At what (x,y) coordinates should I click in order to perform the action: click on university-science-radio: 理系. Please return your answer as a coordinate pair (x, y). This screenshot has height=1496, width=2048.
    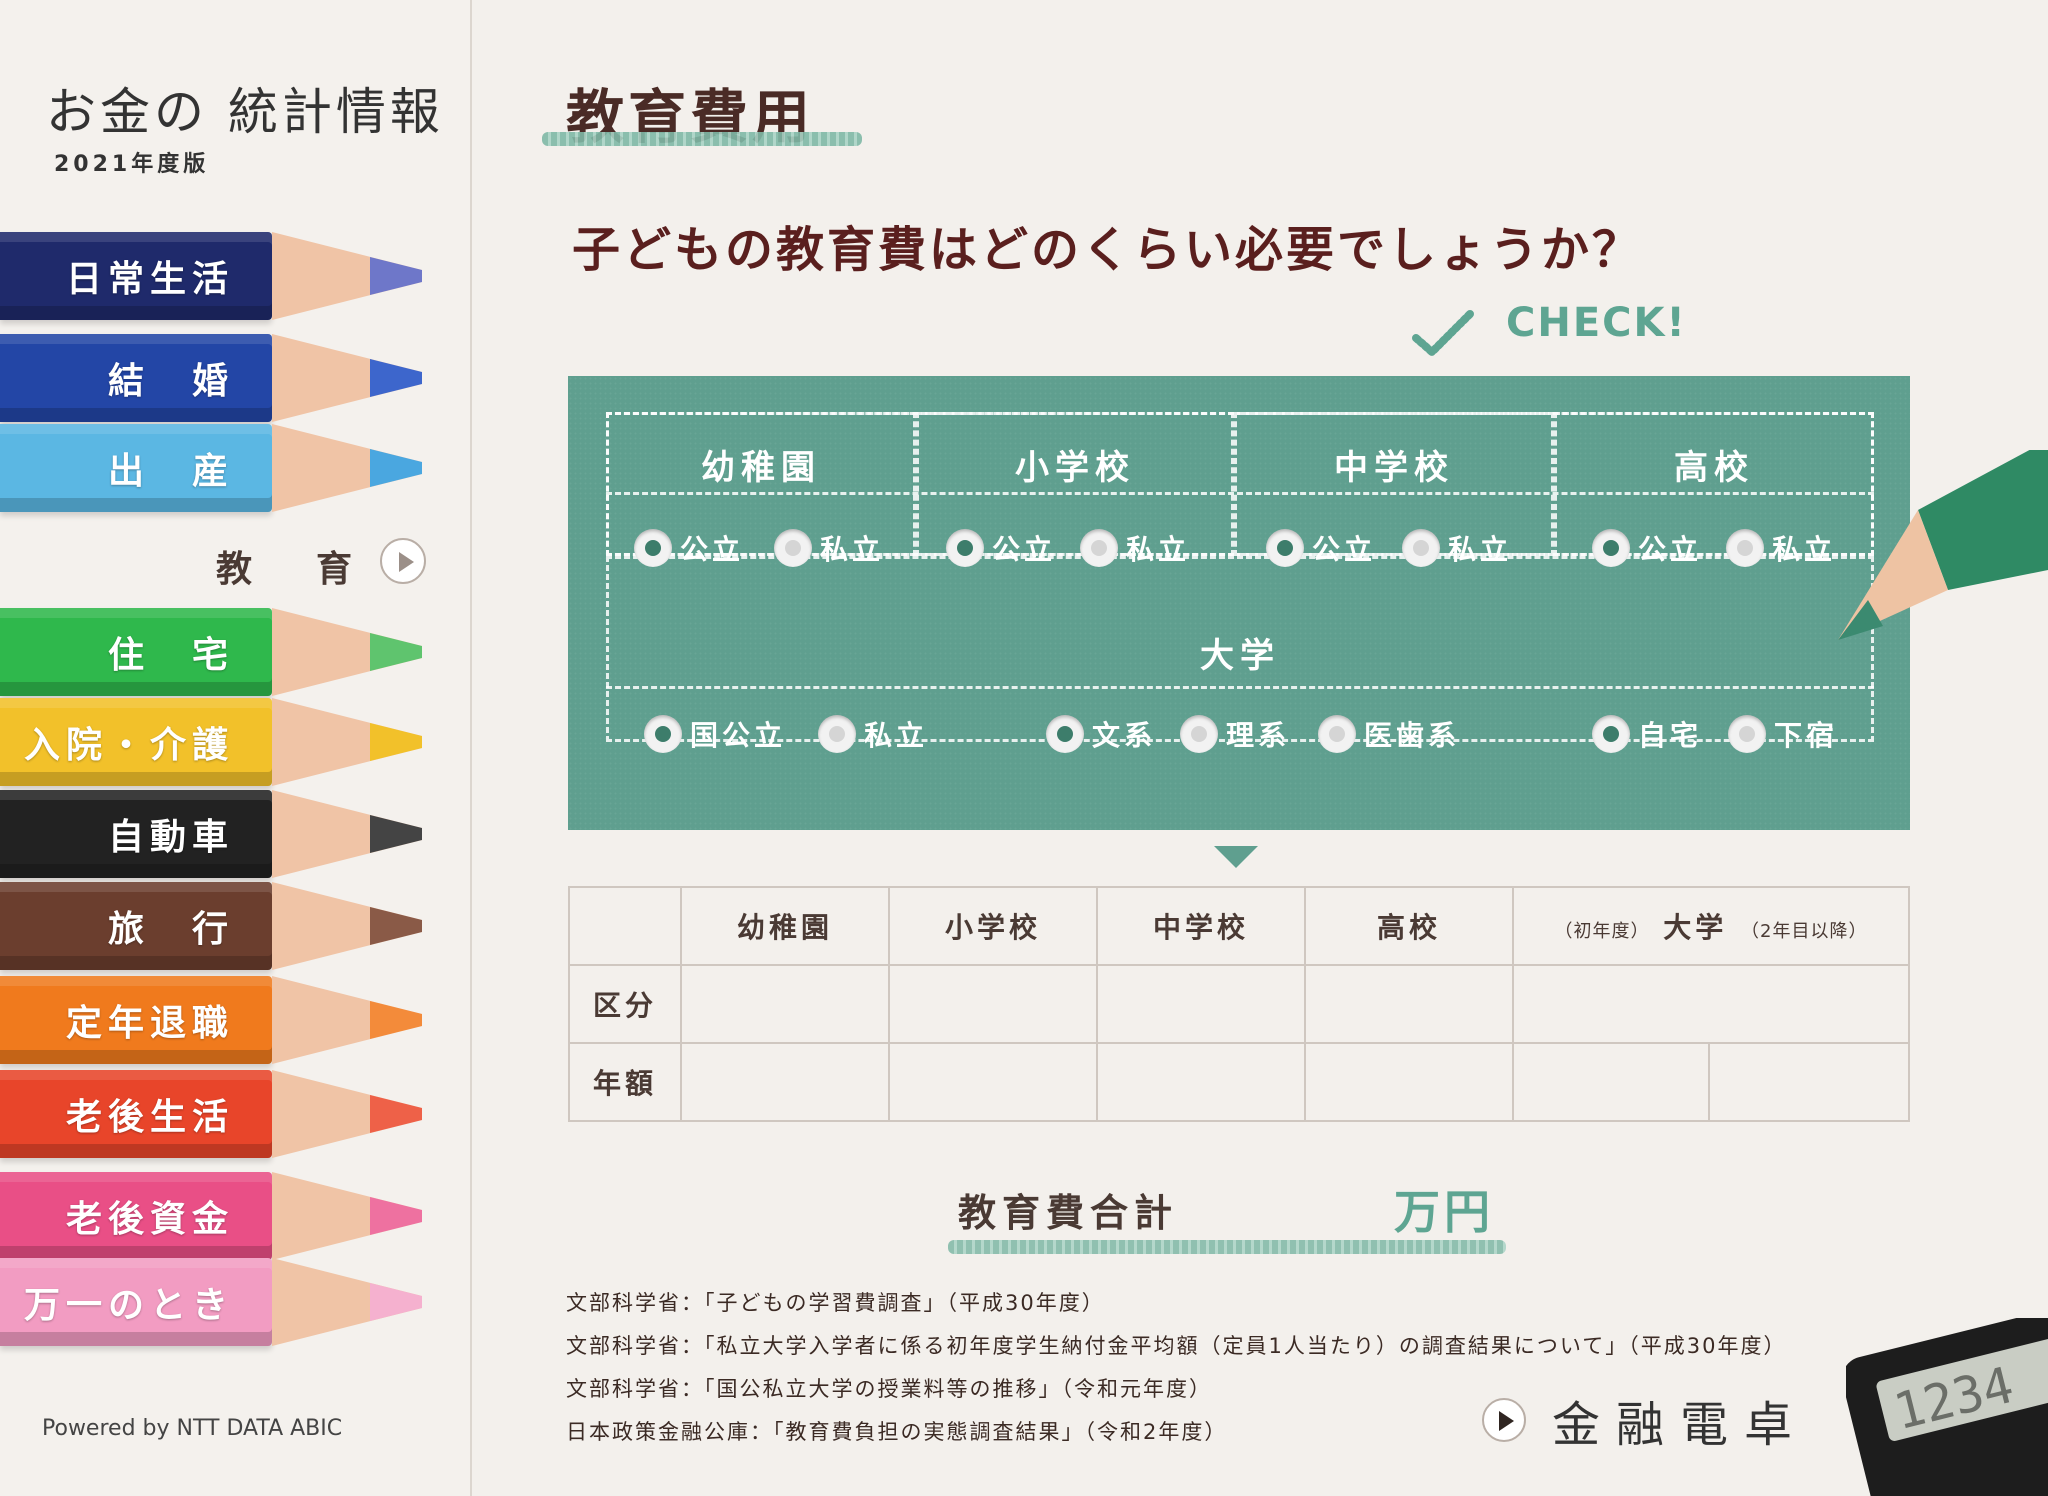
    Looking at the image, I should click on (1235, 734).